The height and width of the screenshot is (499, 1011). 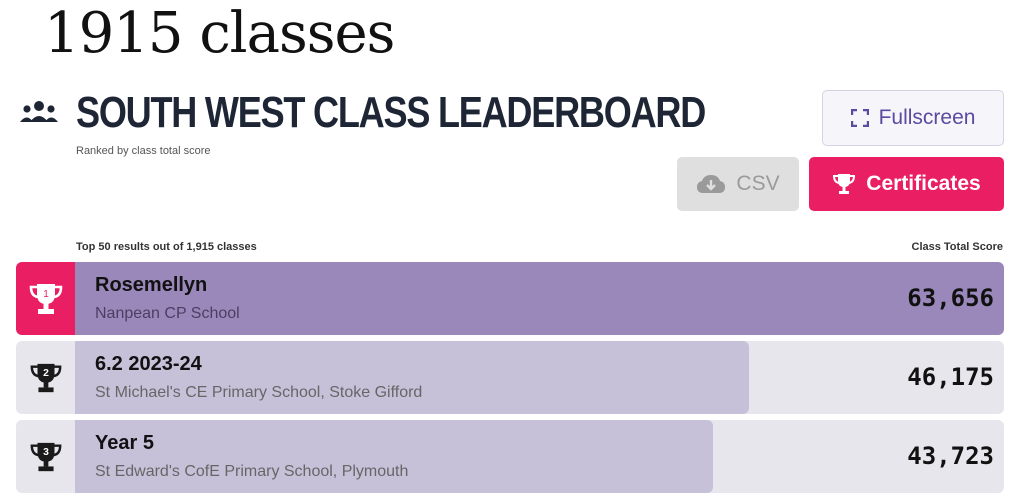 I want to click on class-score: 63,656, so click(x=950, y=298).